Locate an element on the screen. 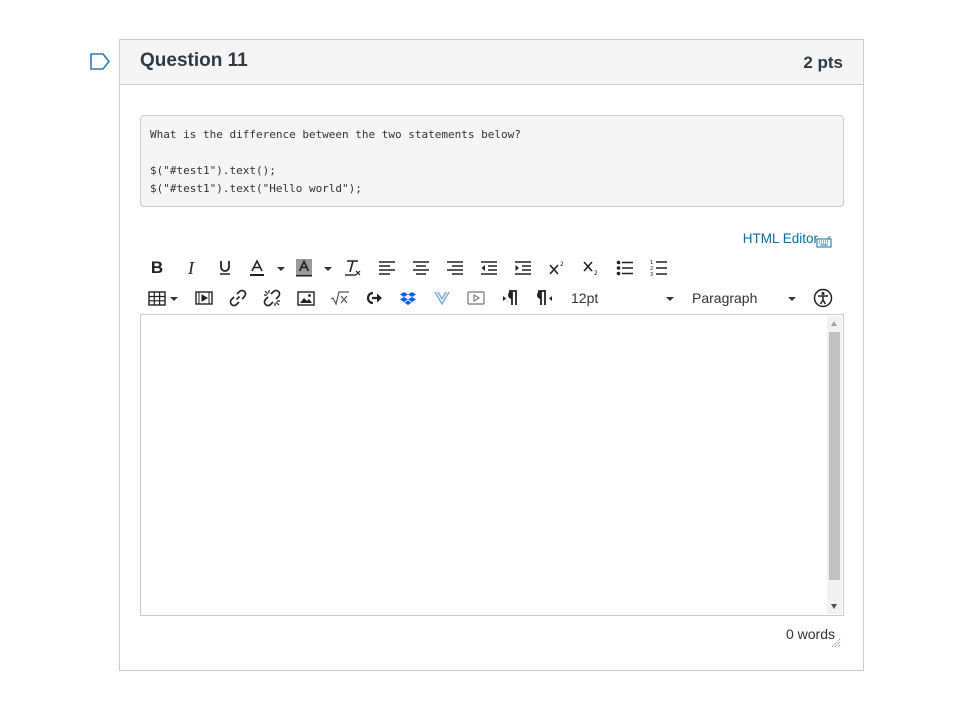 The height and width of the screenshot is (705, 971). align-left-icon is located at coordinates (387, 268).